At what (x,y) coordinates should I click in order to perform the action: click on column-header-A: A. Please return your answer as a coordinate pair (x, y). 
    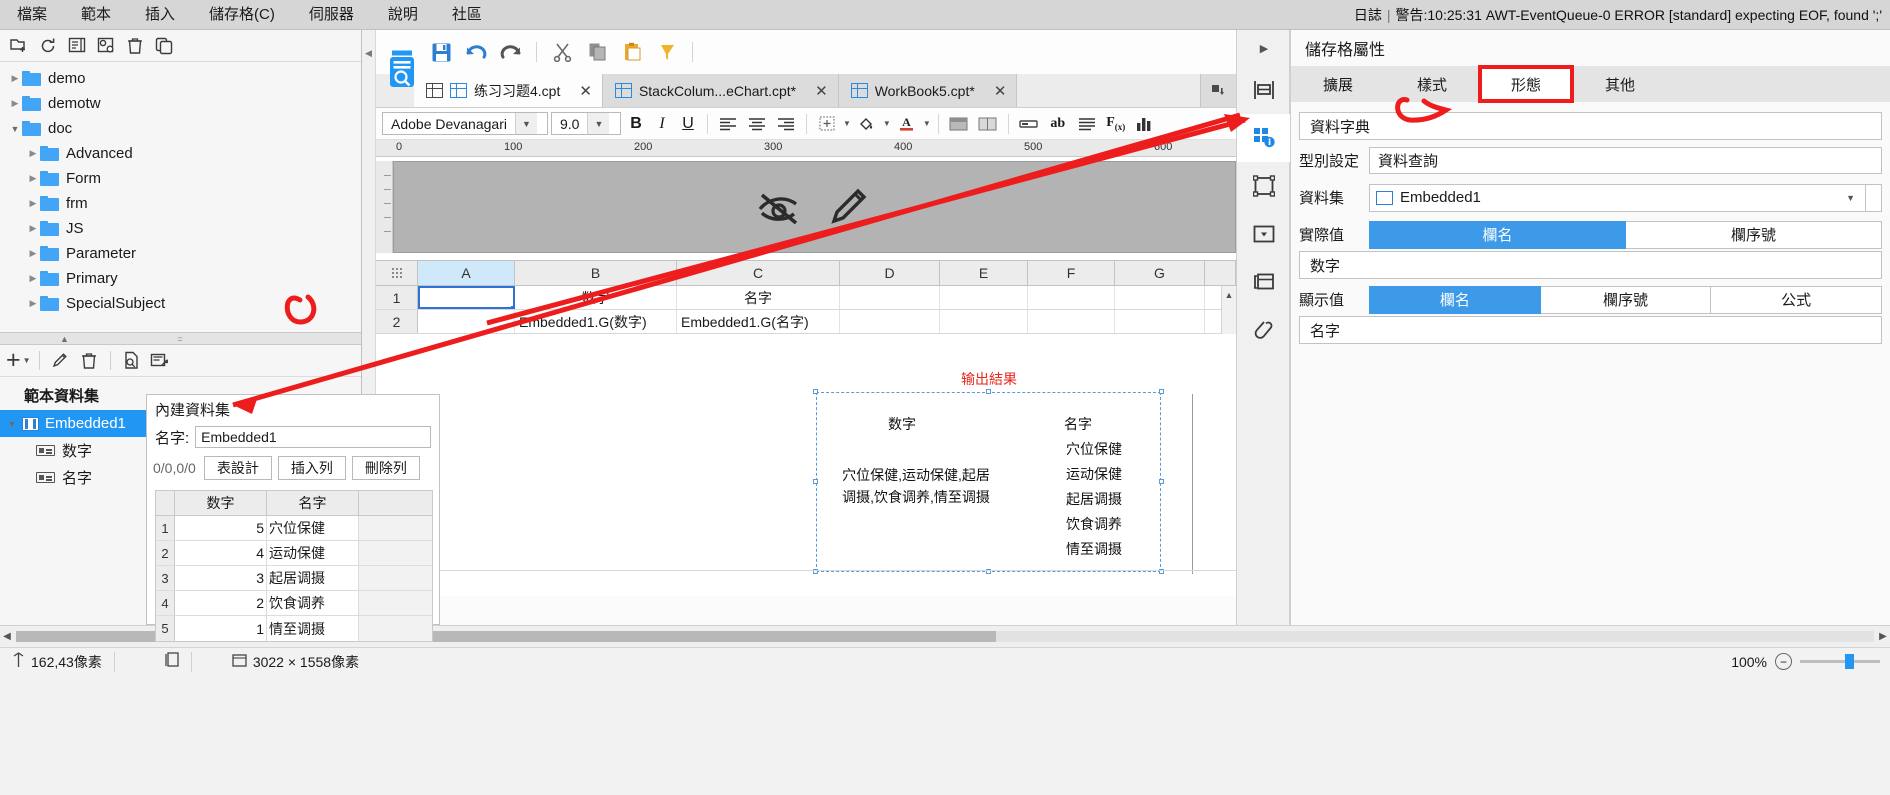
    Looking at the image, I should click on (466, 273).